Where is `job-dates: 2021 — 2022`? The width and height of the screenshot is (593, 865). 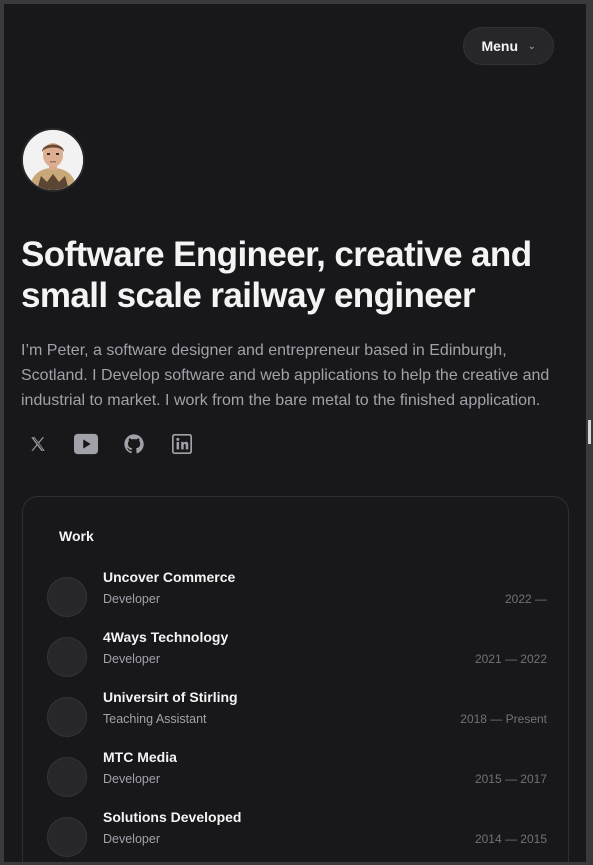 job-dates: 2021 — 2022 is located at coordinates (510, 659).